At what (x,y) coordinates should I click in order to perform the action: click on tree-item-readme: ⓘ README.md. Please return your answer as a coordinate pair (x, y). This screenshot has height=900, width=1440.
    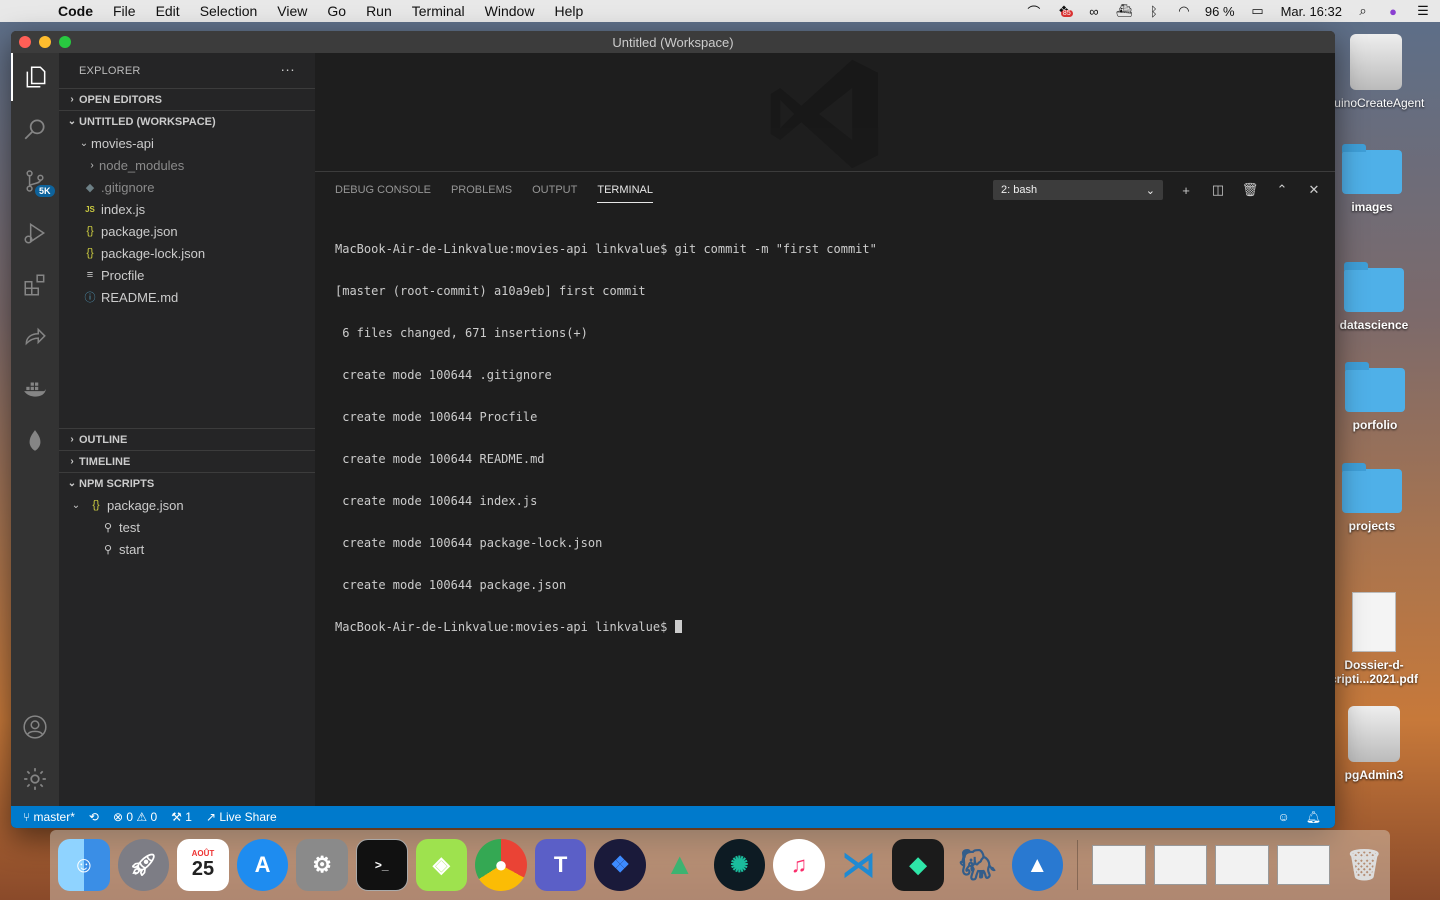
    Looking at the image, I should click on (187, 297).